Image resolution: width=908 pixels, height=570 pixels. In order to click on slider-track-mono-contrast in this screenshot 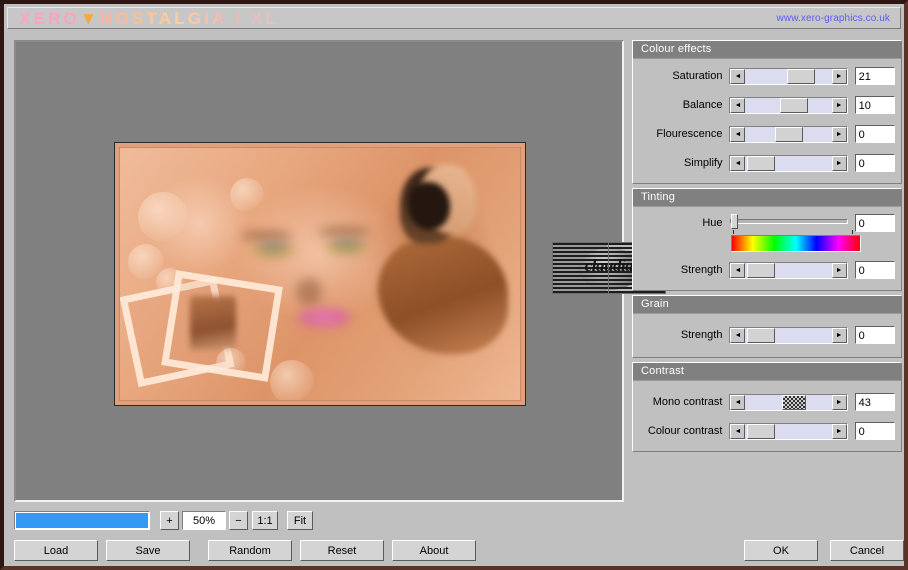, I will do `click(788, 402)`.